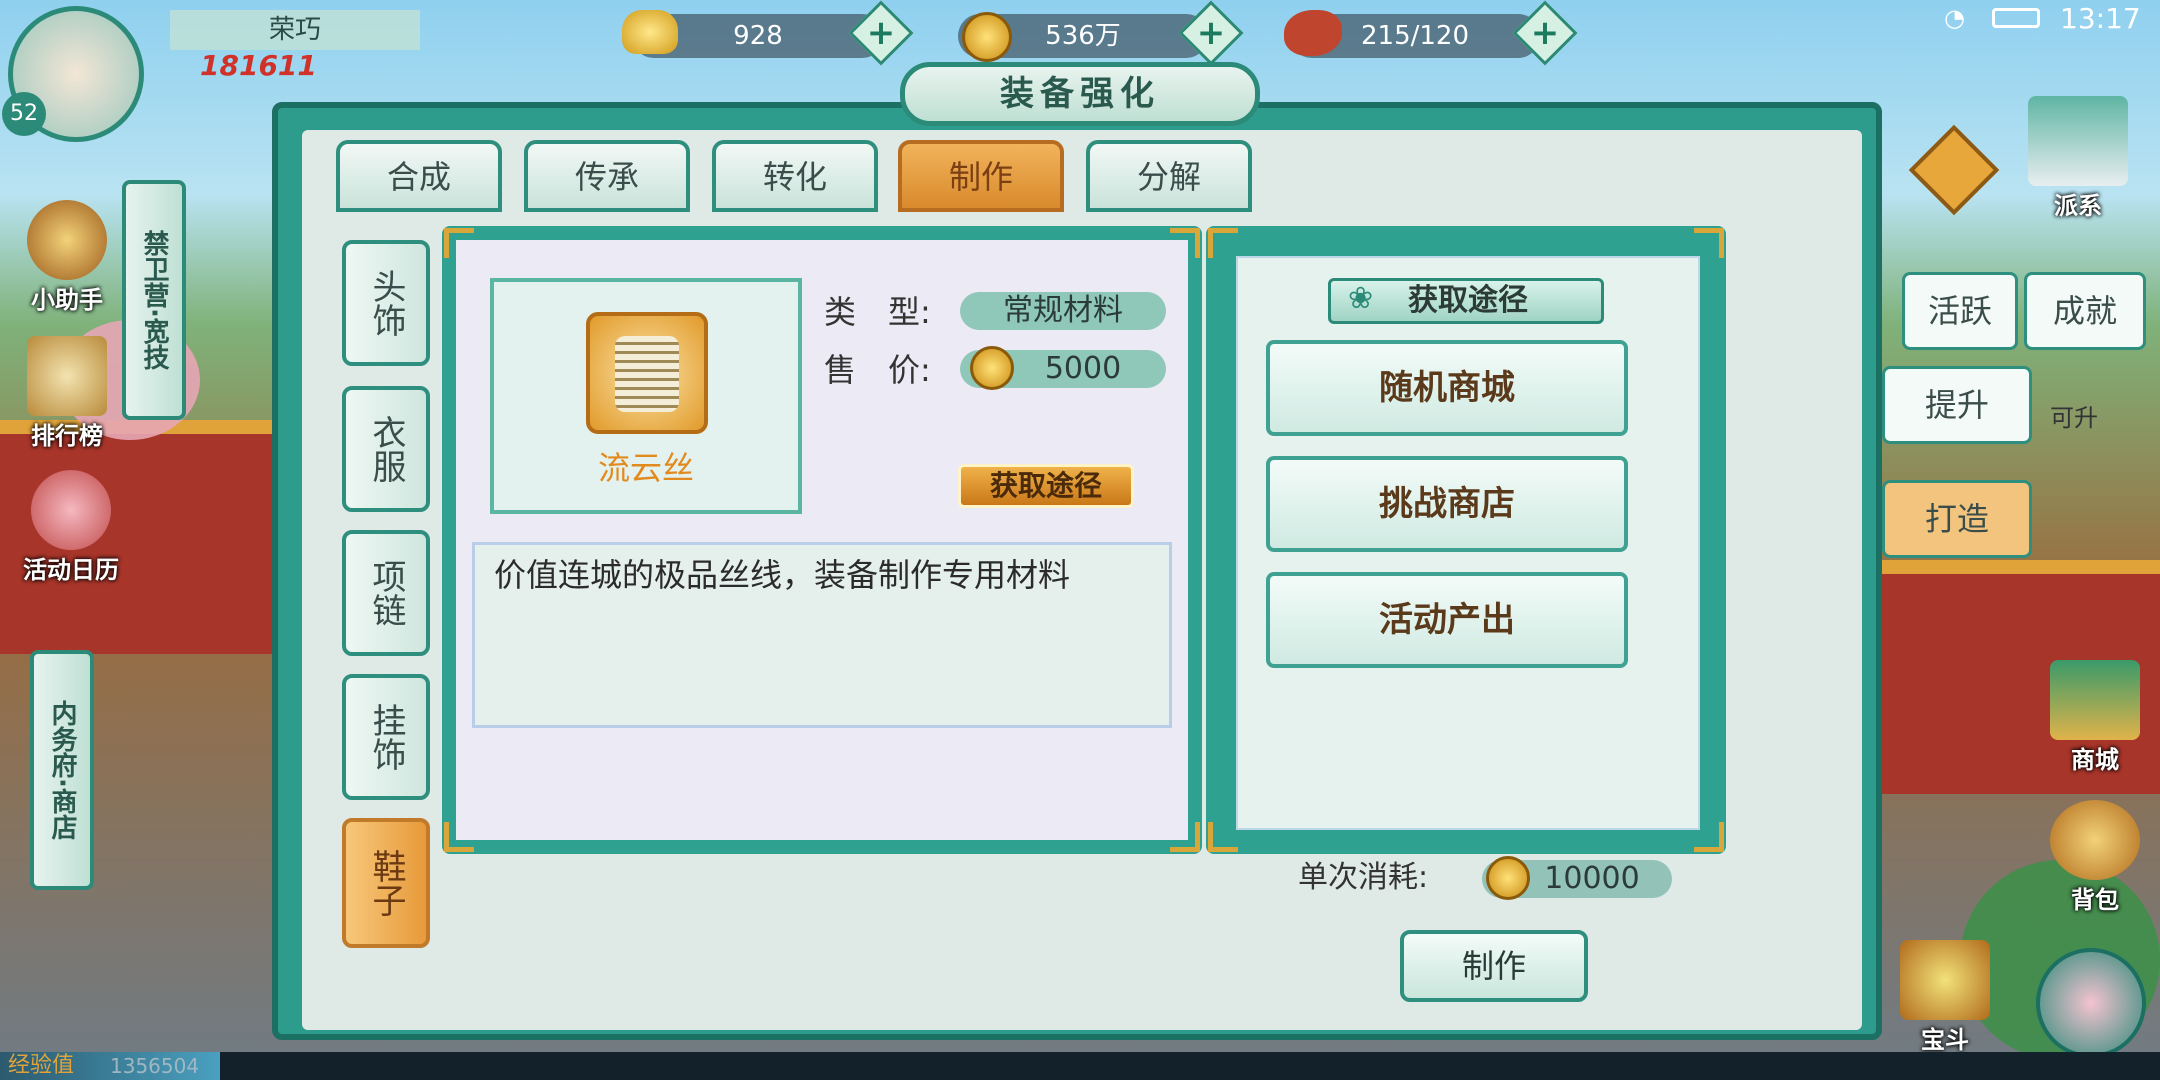 Image resolution: width=2160 pixels, height=1080 pixels. Describe the element at coordinates (758, 36) in the screenshot. I see `gold-ingot-value: 928` at that location.